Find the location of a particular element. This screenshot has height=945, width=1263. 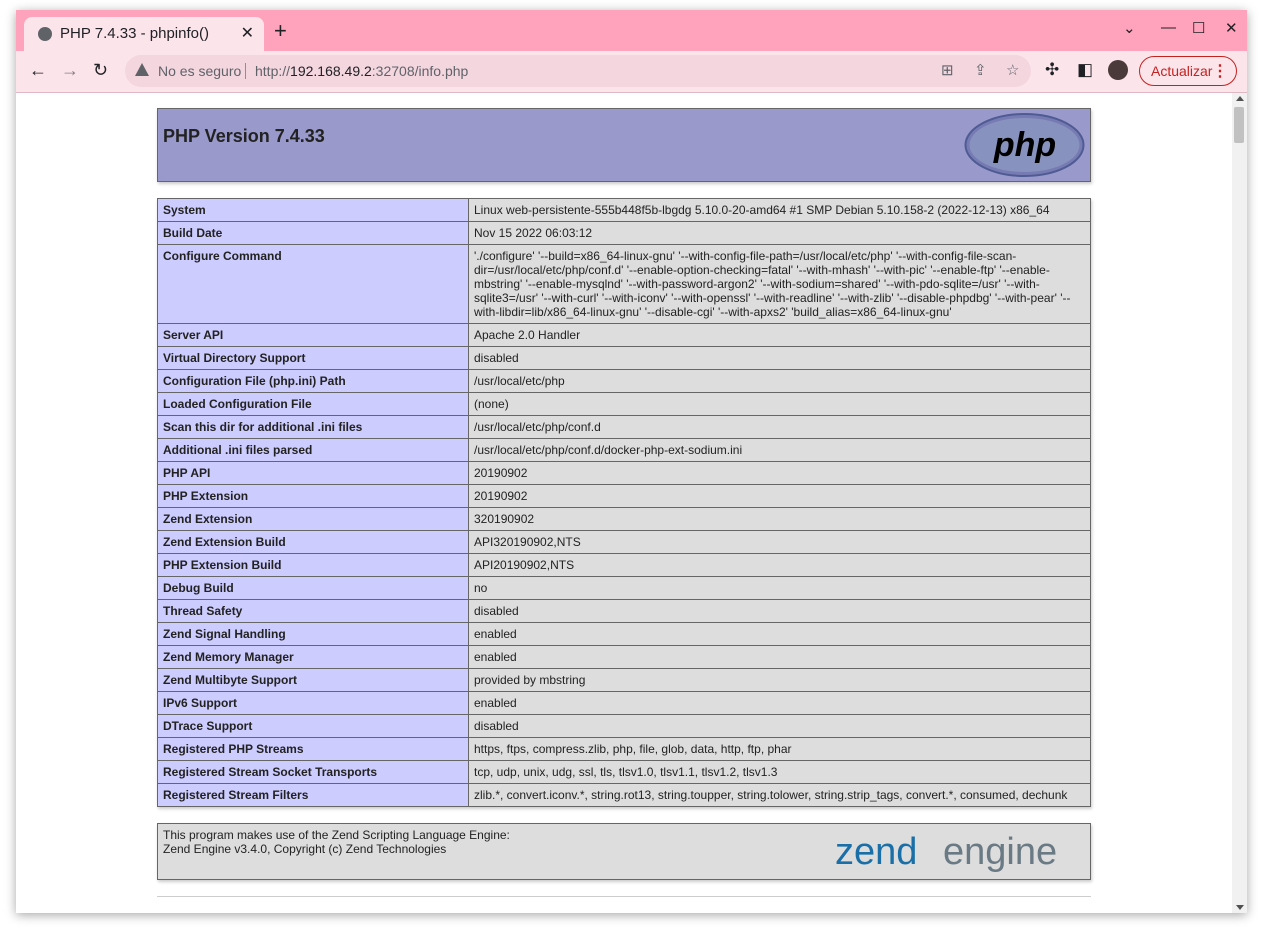

close-icon: ✕ is located at coordinates (247, 33).